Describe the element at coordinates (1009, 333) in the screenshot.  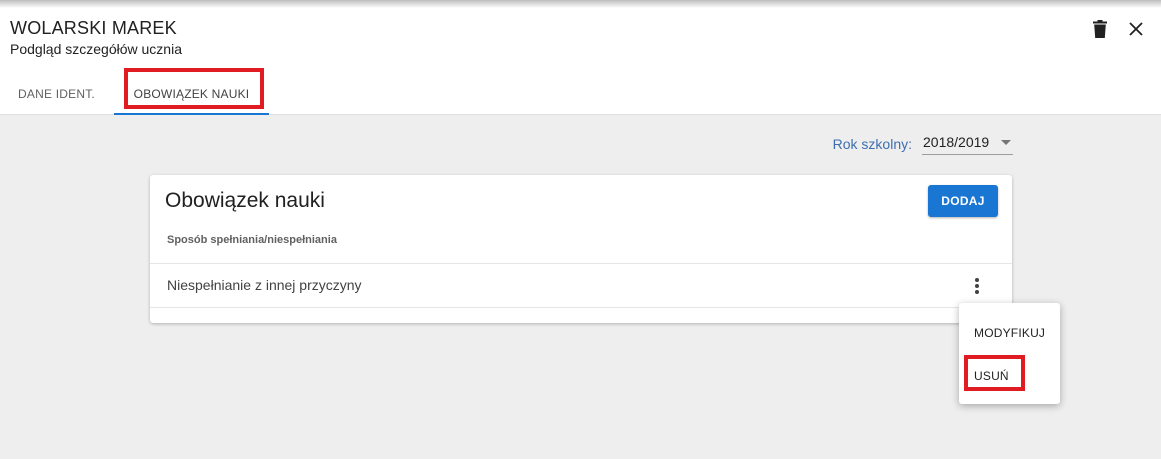
I see `menu-item-modyfikuj: MODYFIKUJ` at that location.